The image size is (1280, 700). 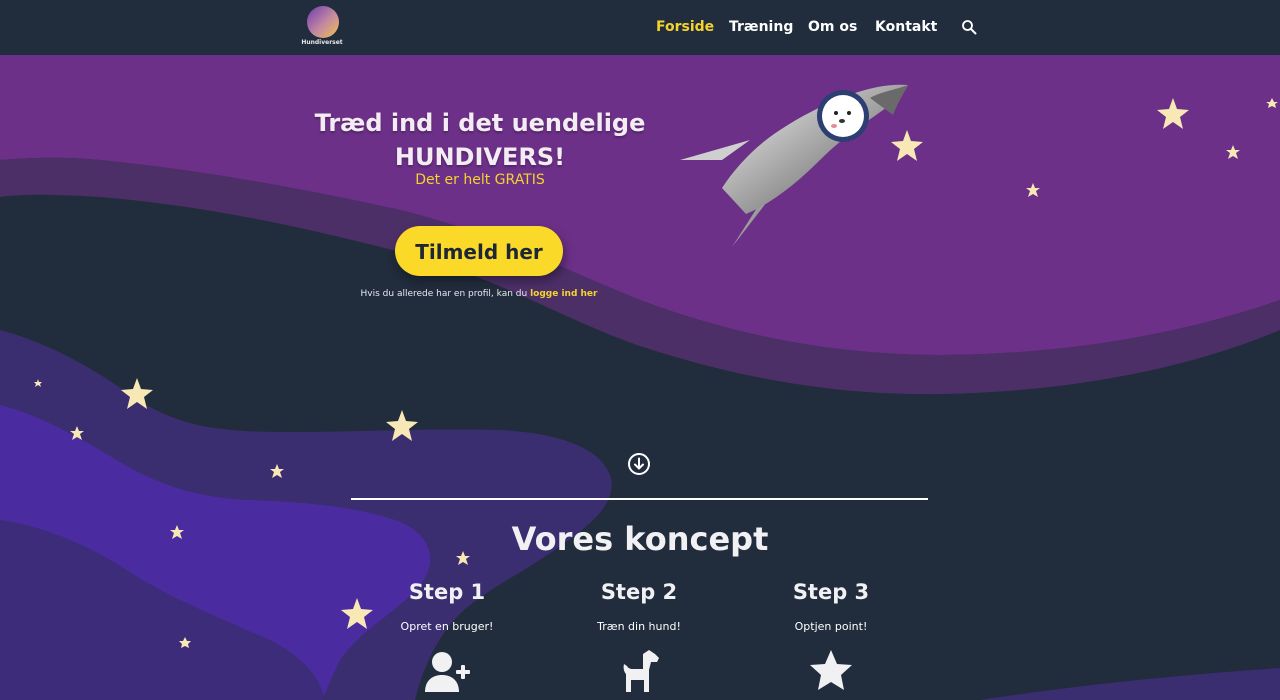 What do you see at coordinates (831, 670) in the screenshot?
I see `star-icon` at bounding box center [831, 670].